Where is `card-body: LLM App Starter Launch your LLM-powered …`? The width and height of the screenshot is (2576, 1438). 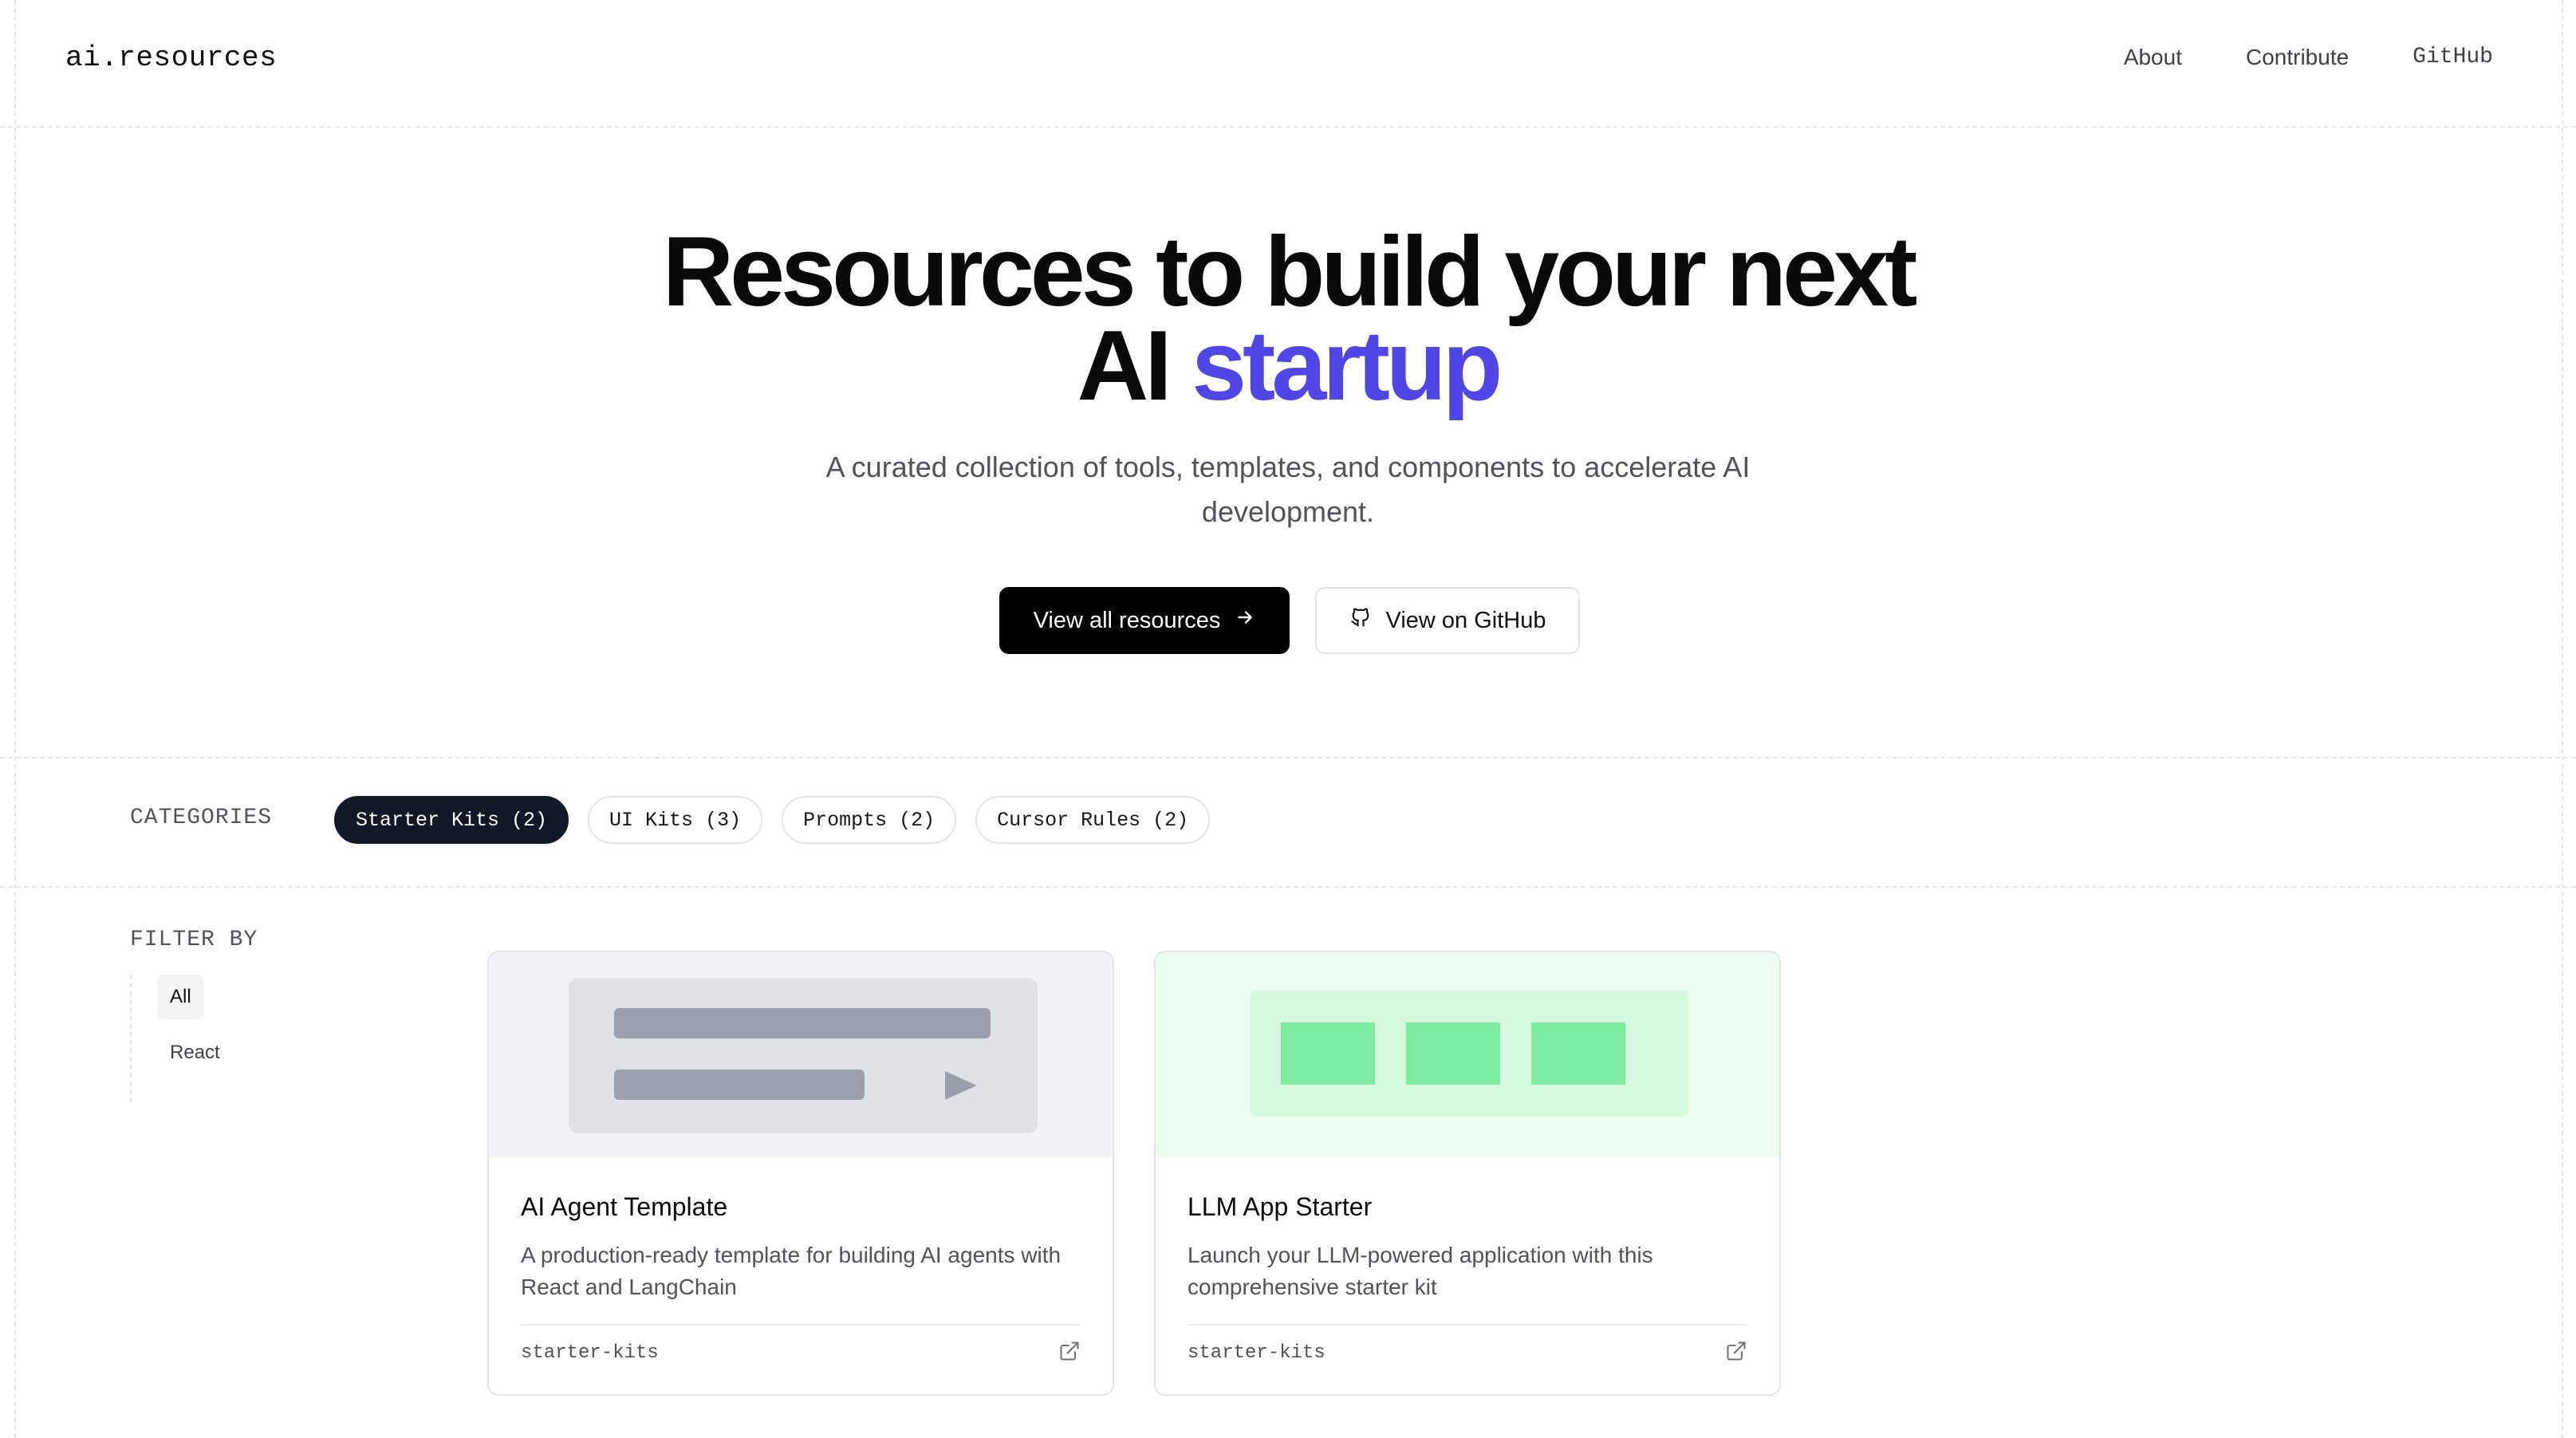
card-body: LLM App Starter Launch your LLM-powered … is located at coordinates (1467, 1261).